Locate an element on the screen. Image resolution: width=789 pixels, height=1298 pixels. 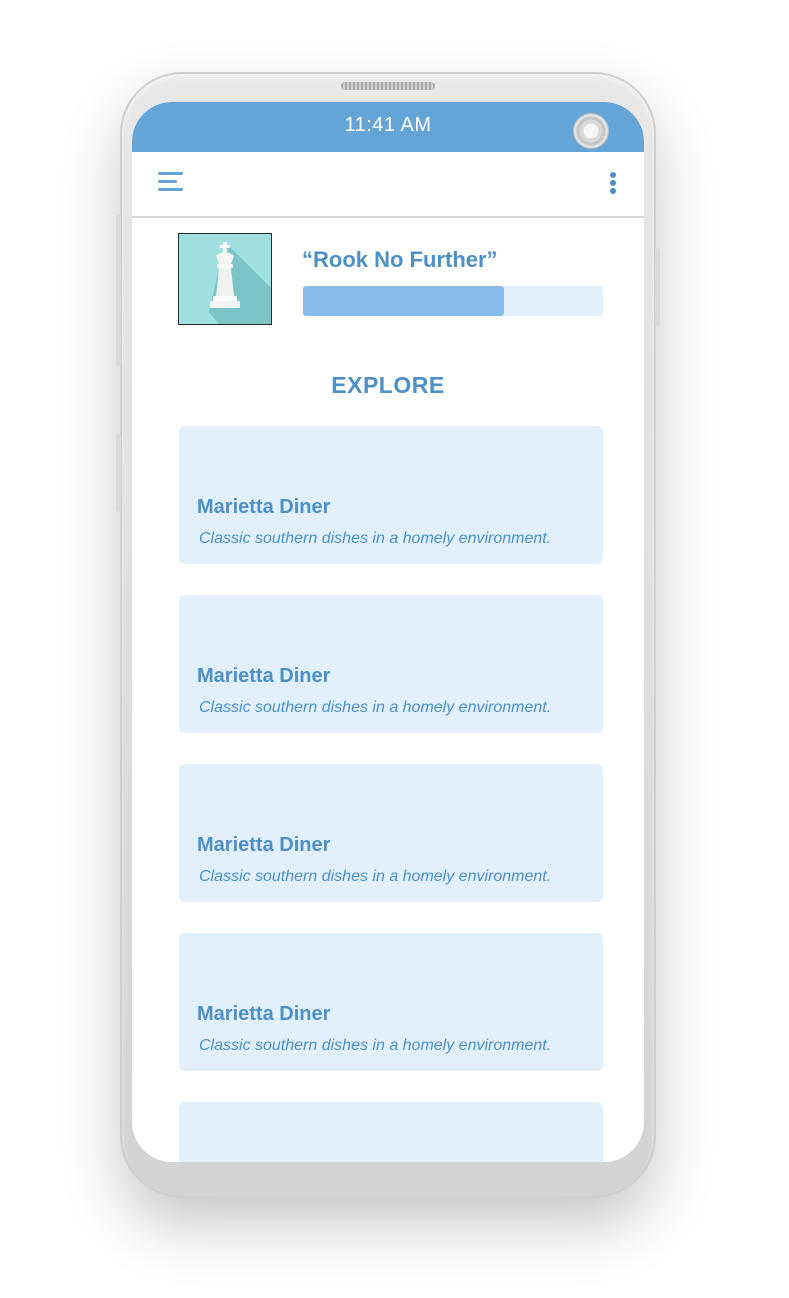
app-bar is located at coordinates (388, 185).